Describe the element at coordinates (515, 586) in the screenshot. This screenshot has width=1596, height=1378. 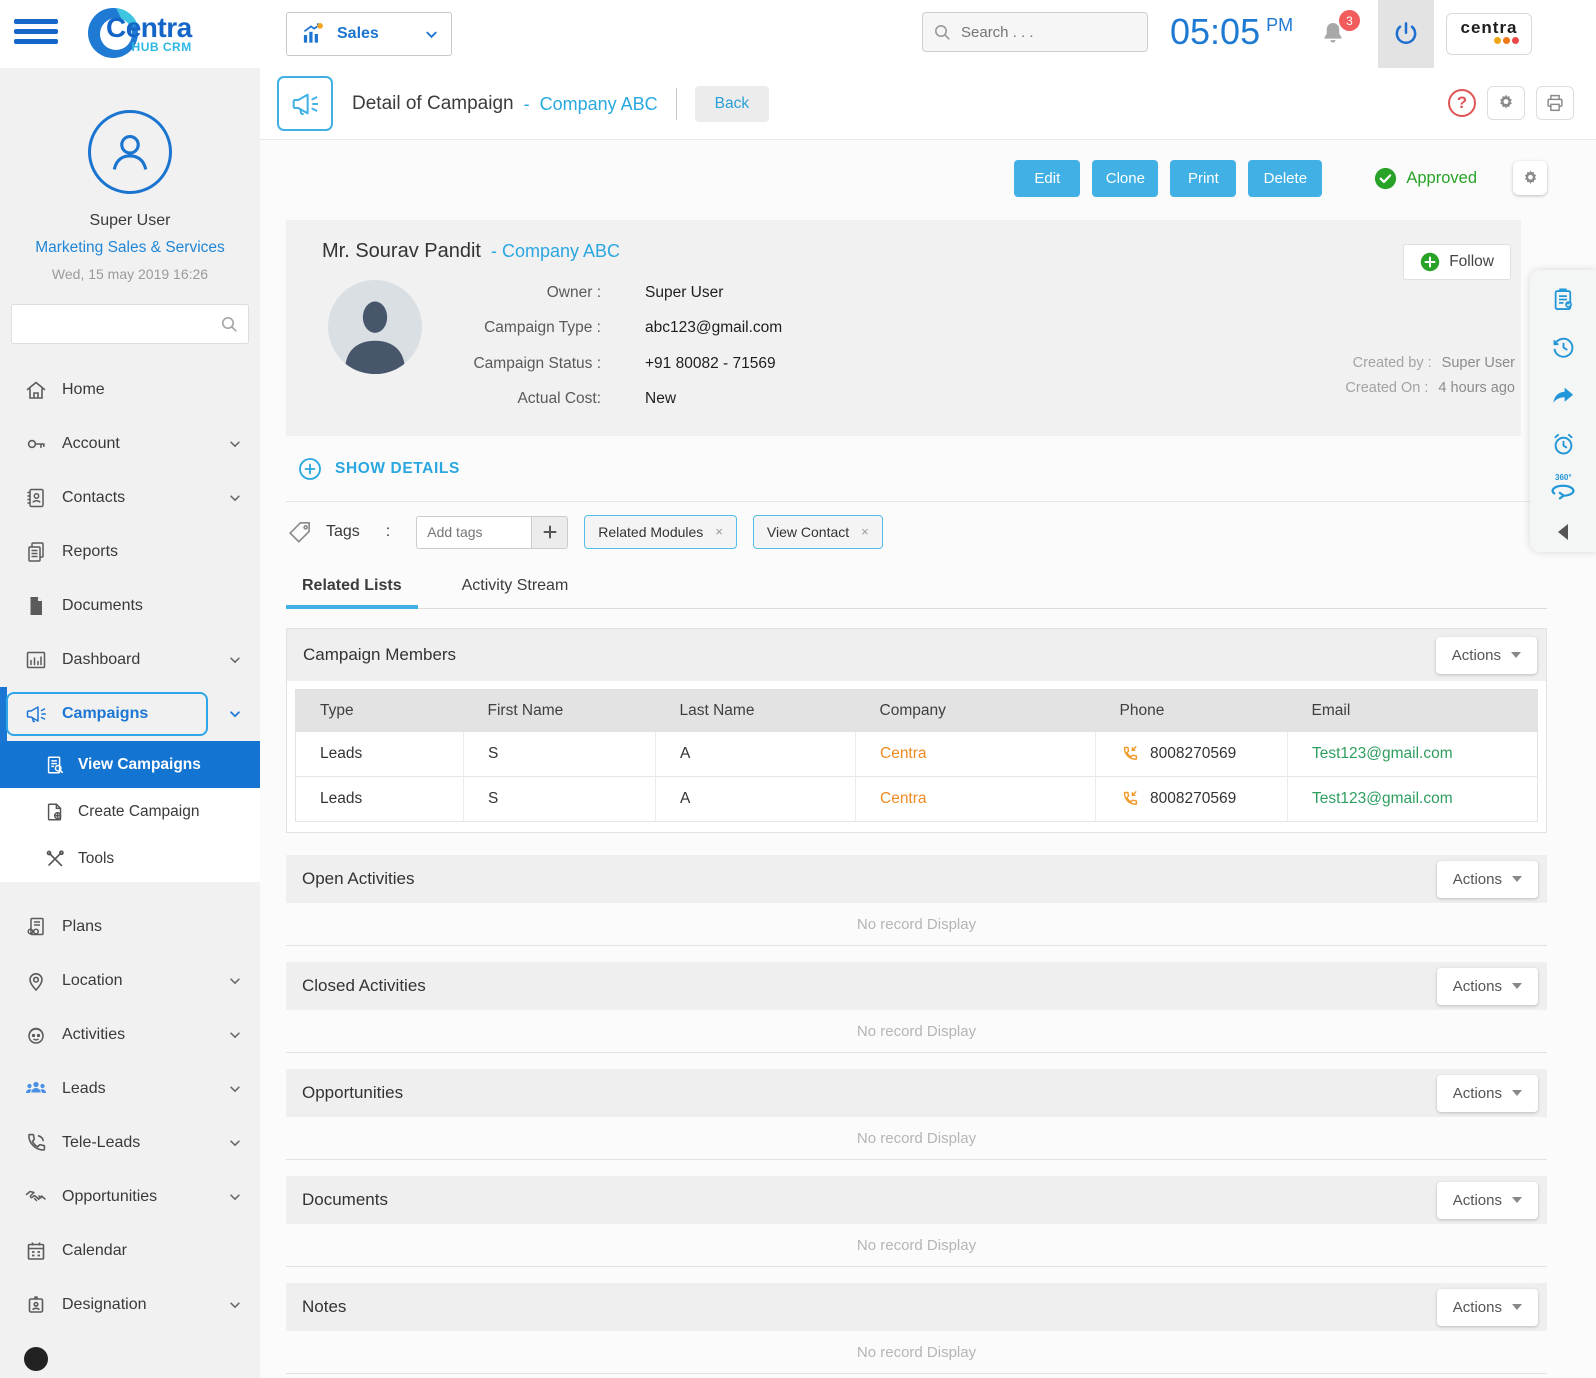
I see `tab-activity-stream: Activity Stream` at that location.